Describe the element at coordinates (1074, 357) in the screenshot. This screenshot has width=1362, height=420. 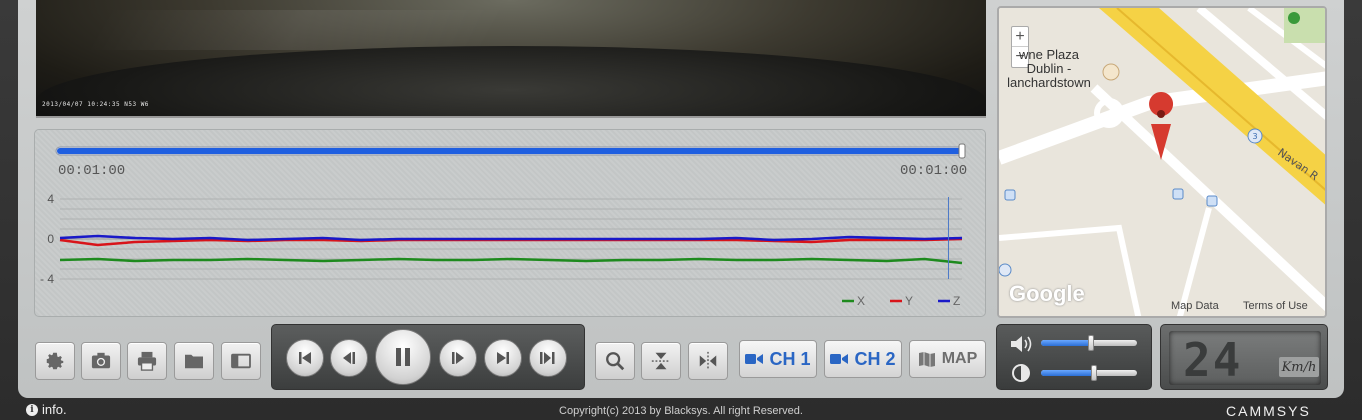
I see `audio-video-controls` at that location.